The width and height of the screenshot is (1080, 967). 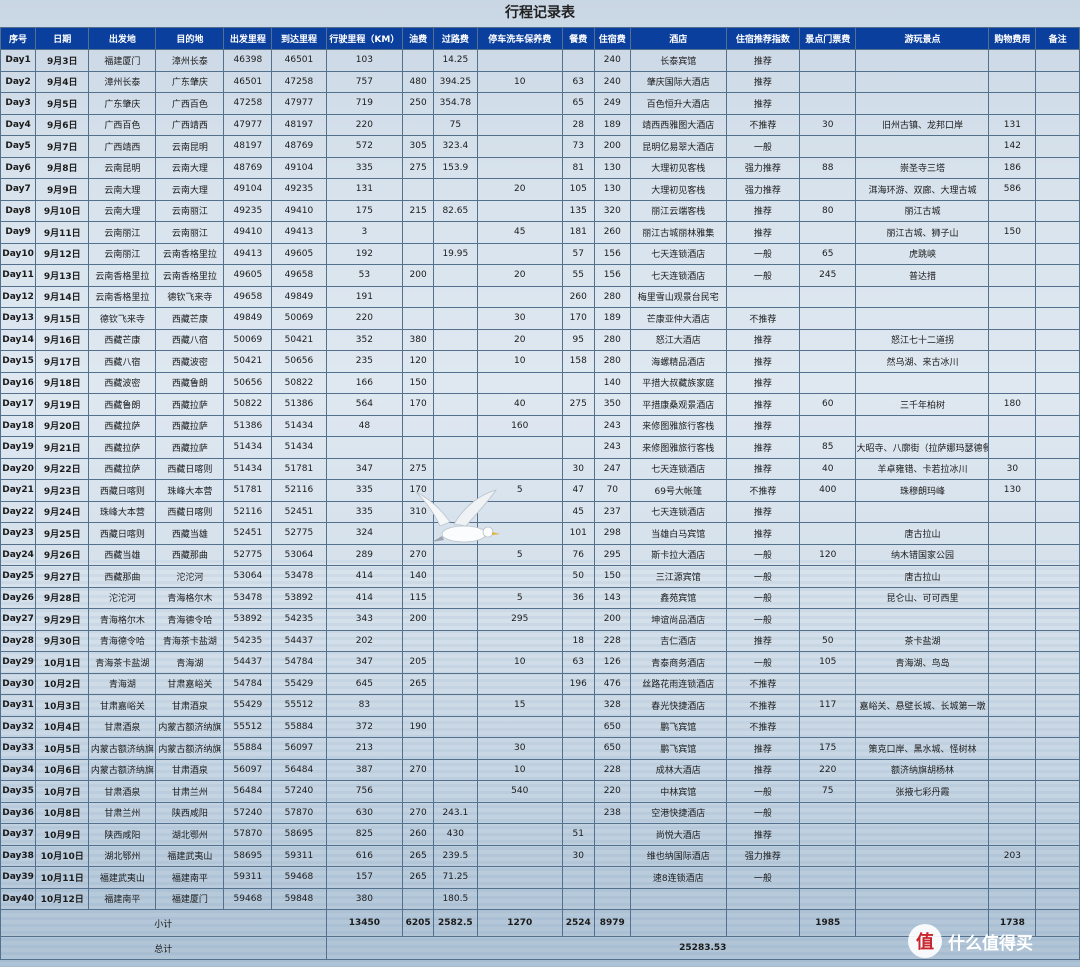 I want to click on cell-date: 9月22日, so click(x=62, y=468).